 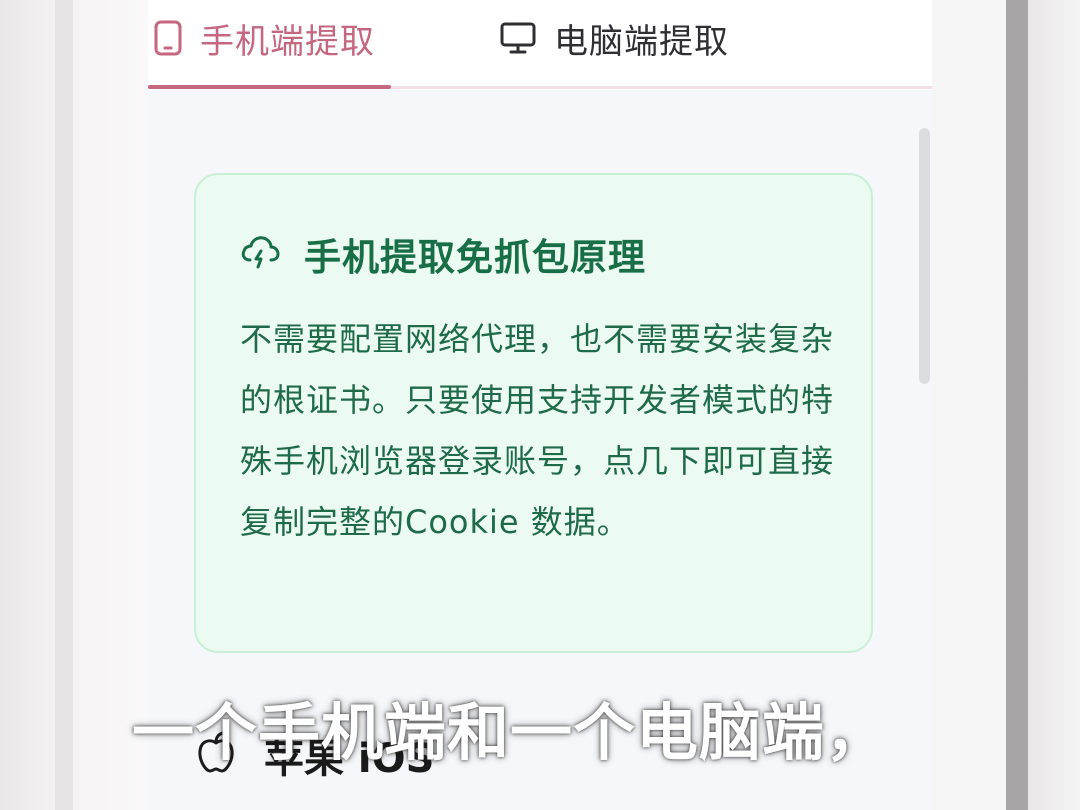 What do you see at coordinates (641, 41) in the screenshot?
I see `tab-pc-label: 电脑端提取` at bounding box center [641, 41].